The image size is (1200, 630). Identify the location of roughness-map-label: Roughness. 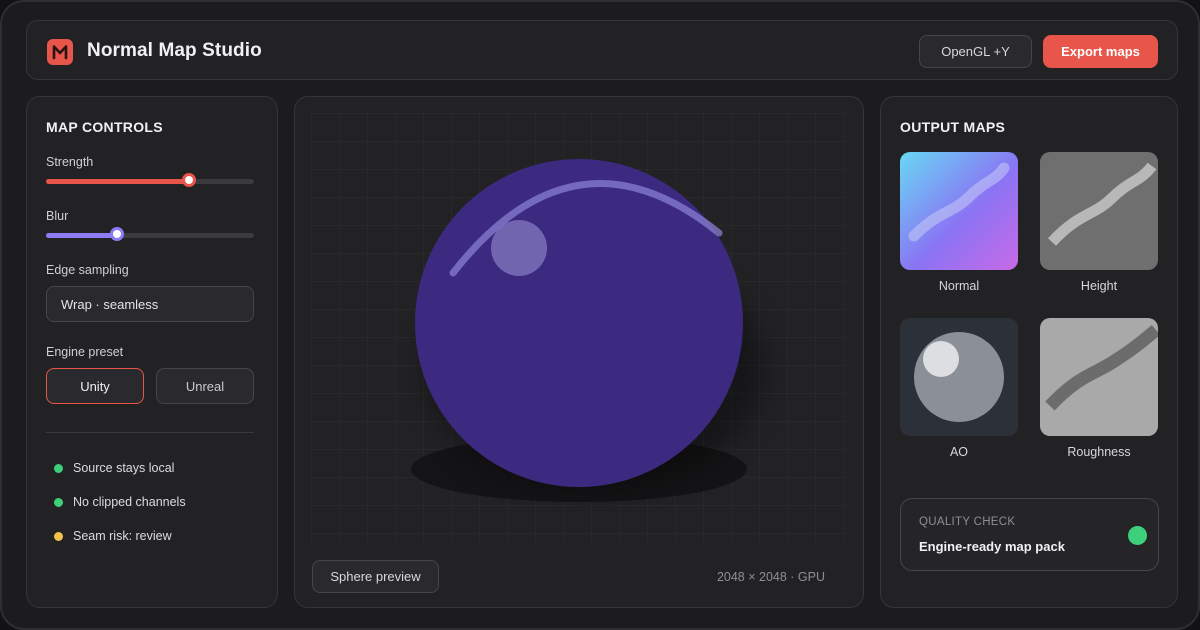
(1099, 452).